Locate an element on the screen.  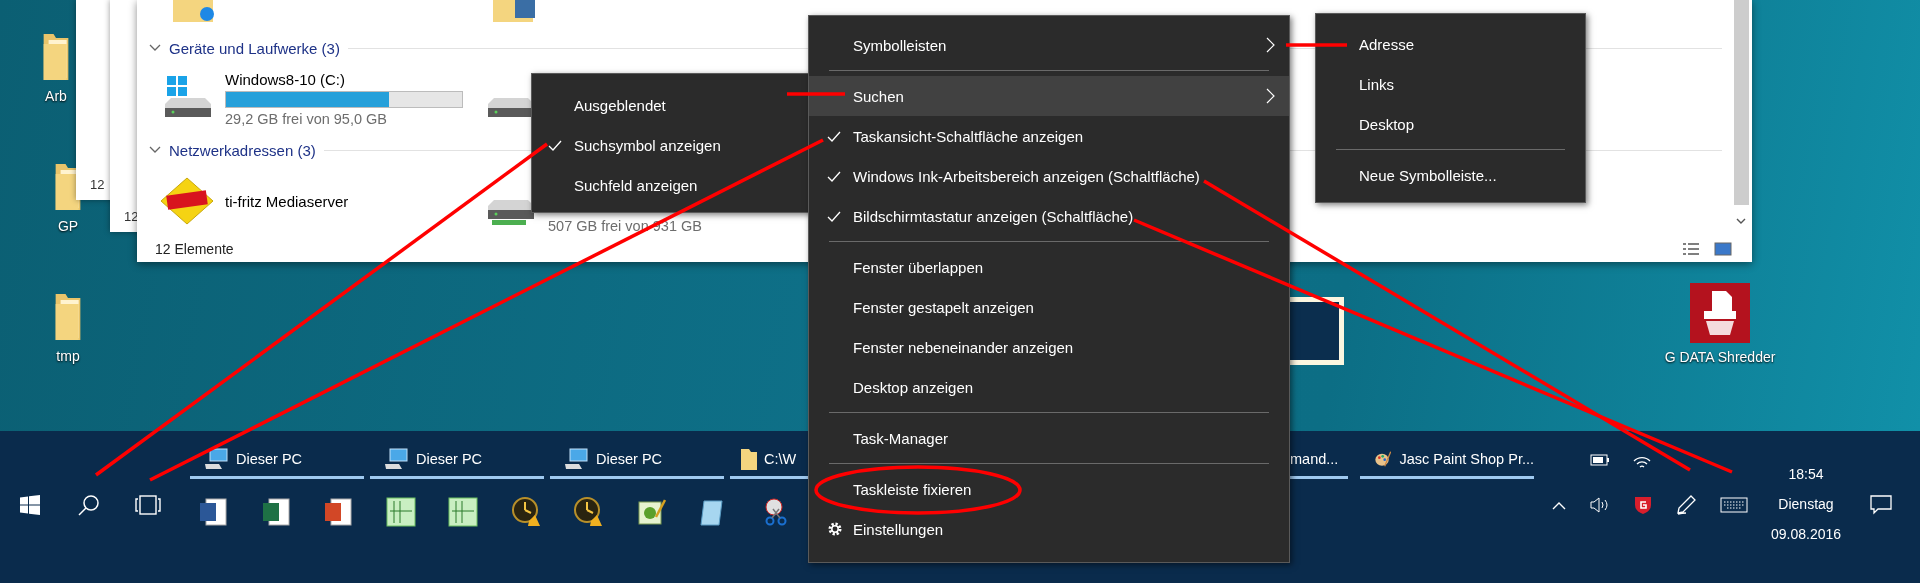
presentation-app-icon is located at coordinates (338, 512).